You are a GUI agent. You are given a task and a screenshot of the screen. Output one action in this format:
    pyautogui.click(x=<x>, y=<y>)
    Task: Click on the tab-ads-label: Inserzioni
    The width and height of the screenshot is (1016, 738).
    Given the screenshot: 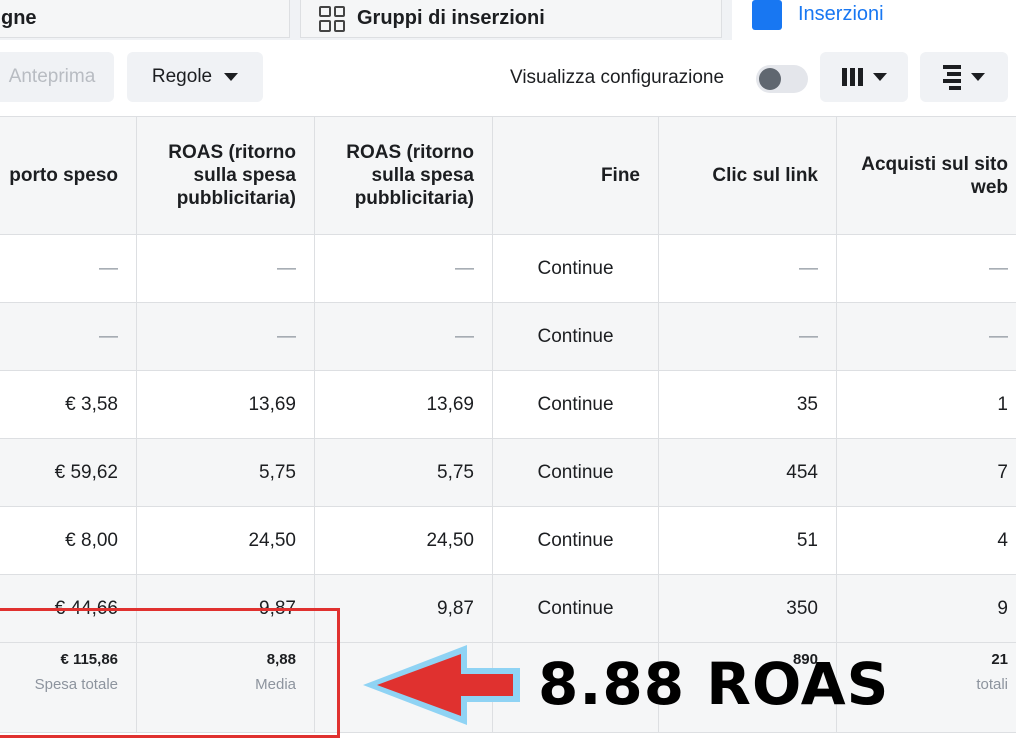 What is the action you would take?
    pyautogui.click(x=841, y=14)
    